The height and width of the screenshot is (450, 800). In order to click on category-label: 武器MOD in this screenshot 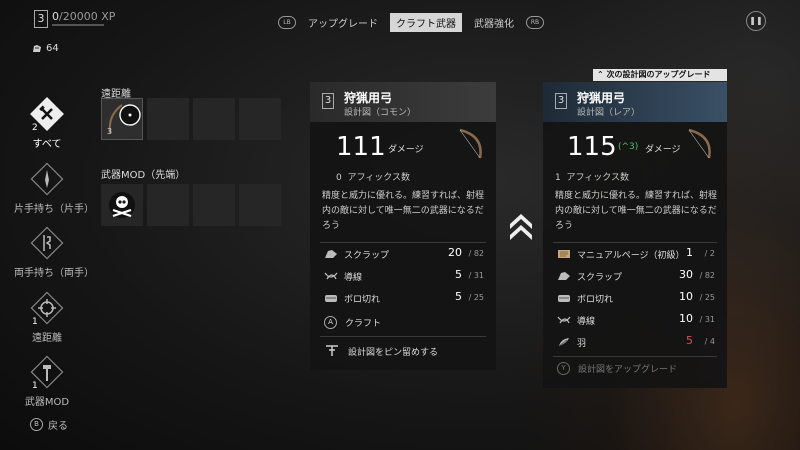, I will do `click(47, 402)`.